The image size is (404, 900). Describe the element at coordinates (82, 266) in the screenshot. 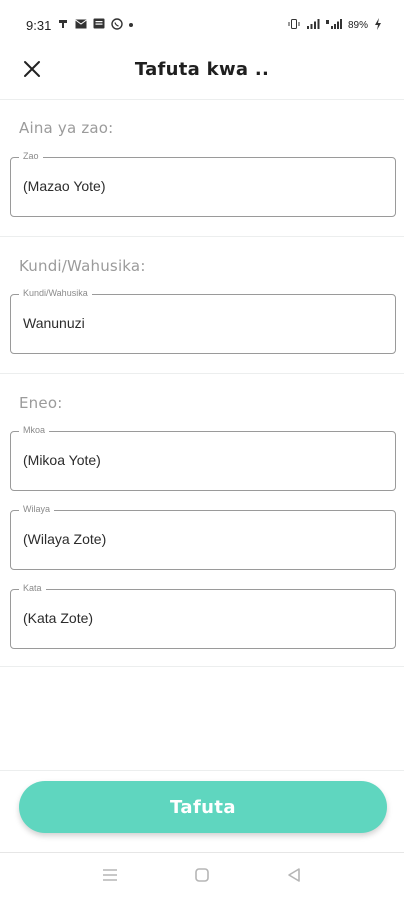

I see `section-label-group: Kundi/Wahusika:` at that location.